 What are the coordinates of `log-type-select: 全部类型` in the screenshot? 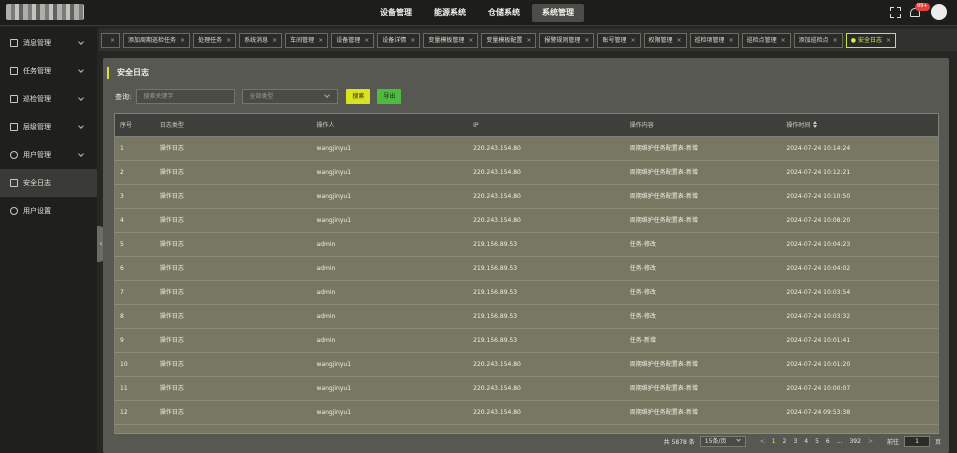 It's located at (290, 96).